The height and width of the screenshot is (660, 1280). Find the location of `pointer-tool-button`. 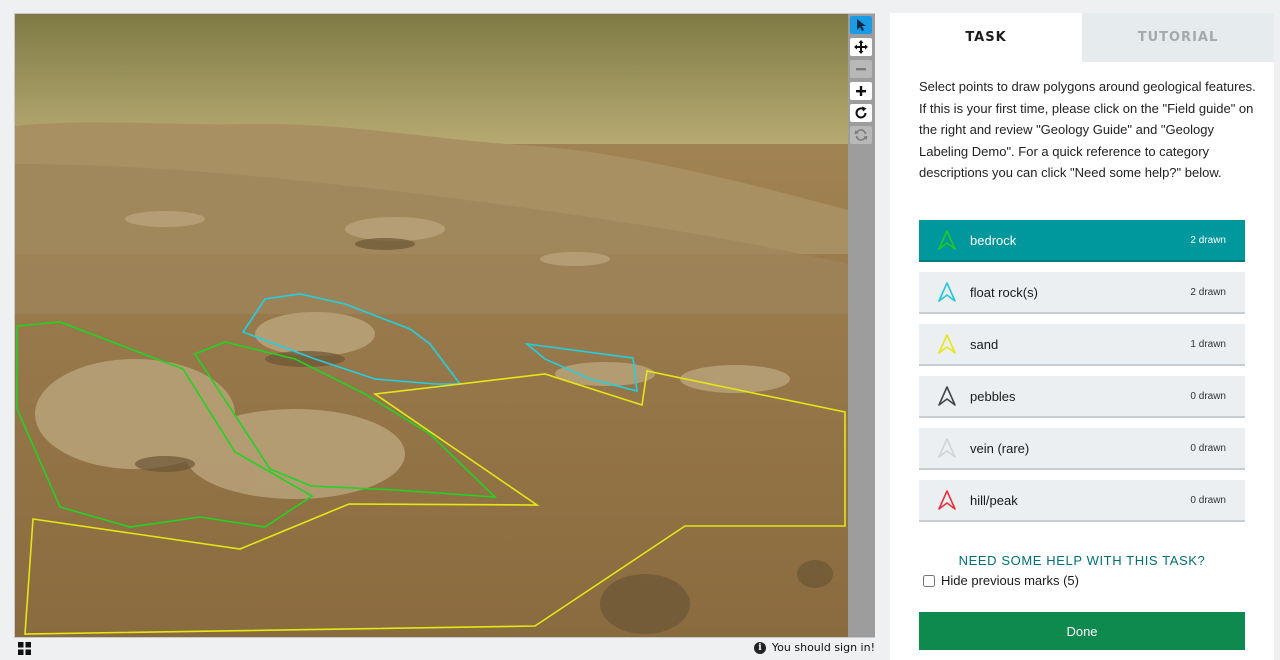

pointer-tool-button is located at coordinates (861, 25).